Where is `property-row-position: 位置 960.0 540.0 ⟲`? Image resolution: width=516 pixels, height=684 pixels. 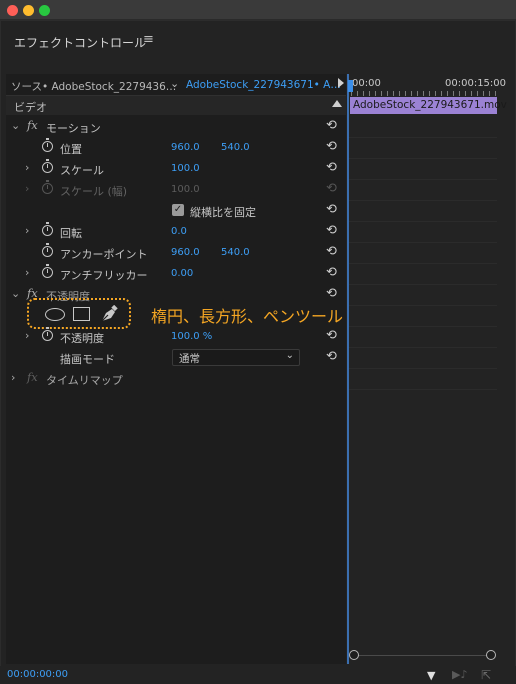
property-row-position: 位置 960.0 540.0 ⟲ is located at coordinates (176, 147).